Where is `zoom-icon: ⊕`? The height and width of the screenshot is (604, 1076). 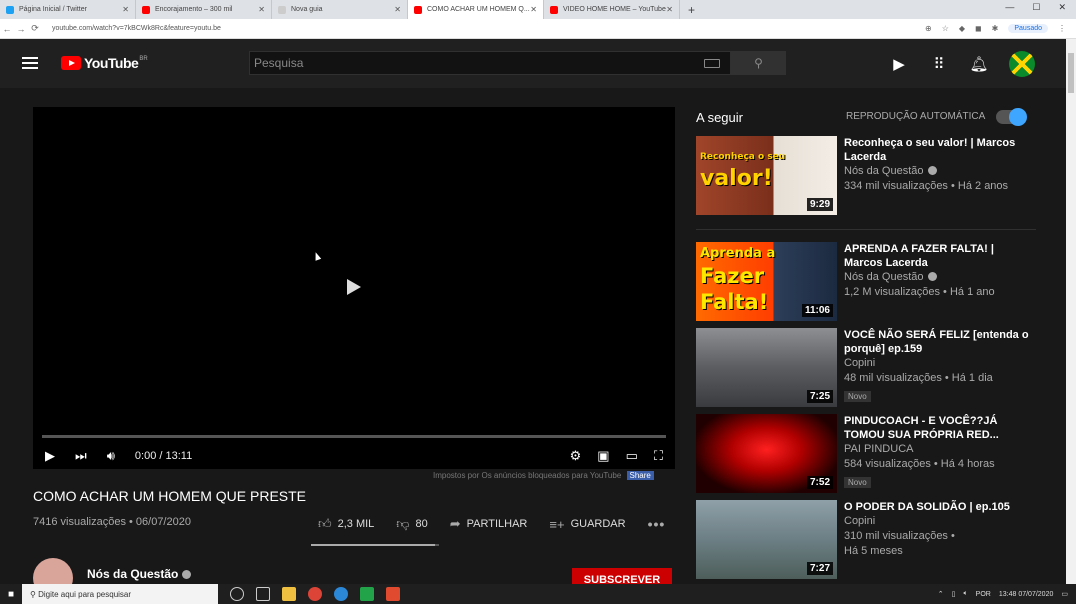 zoom-icon: ⊕ is located at coordinates (928, 28).